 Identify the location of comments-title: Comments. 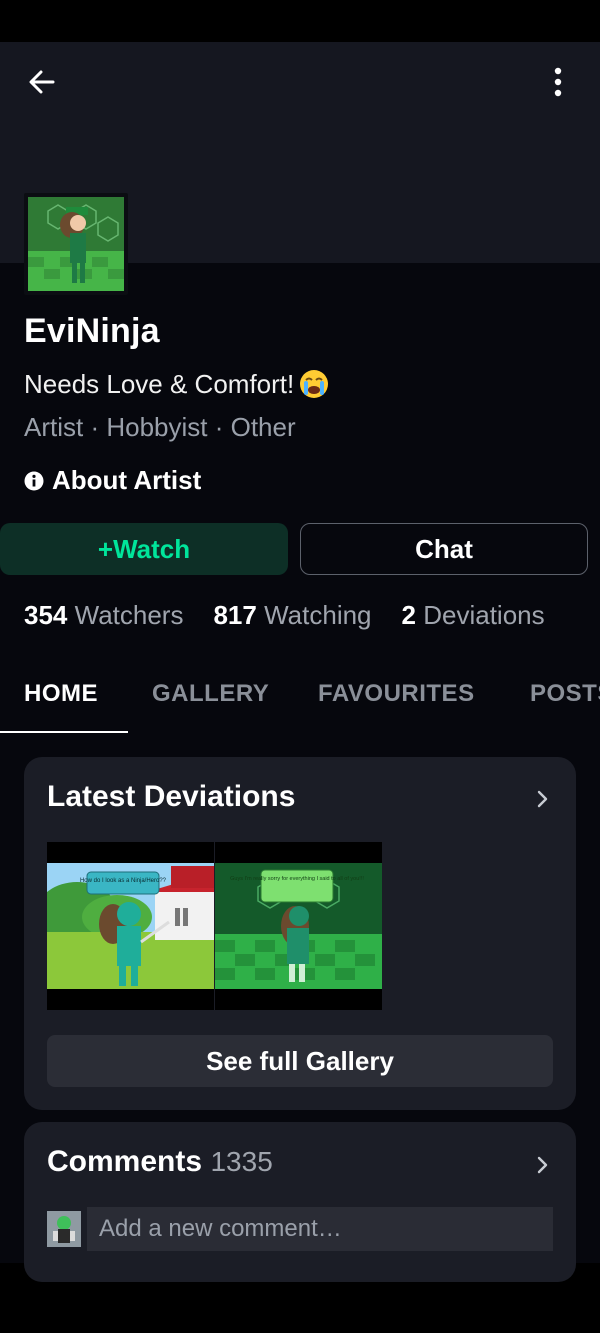
(125, 1161).